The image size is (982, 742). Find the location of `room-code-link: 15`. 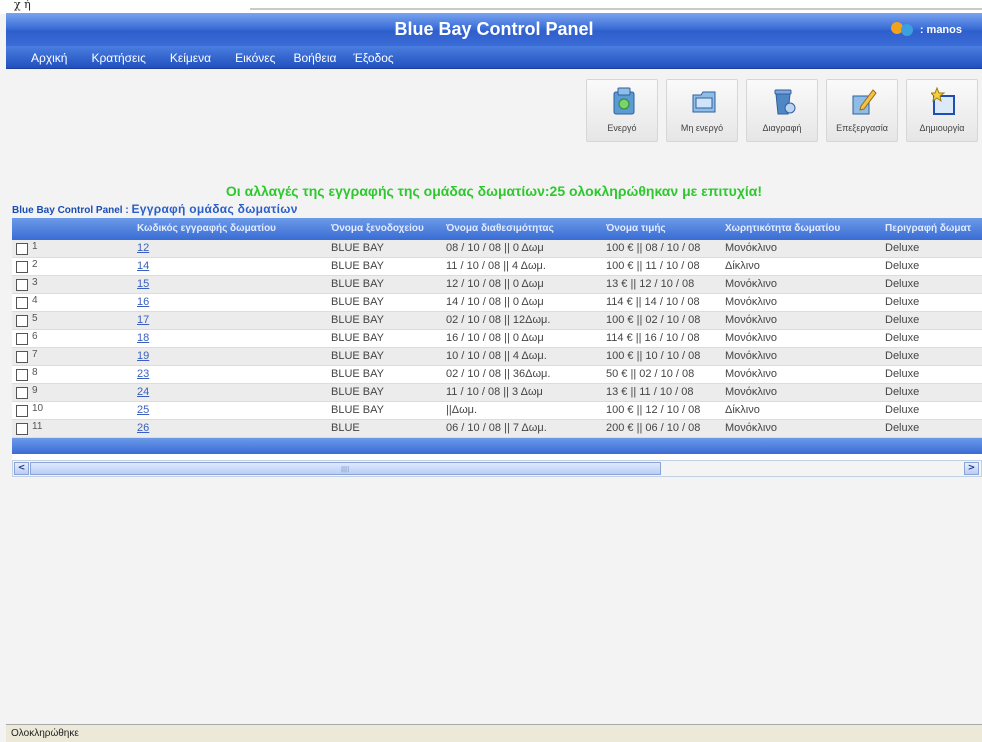

room-code-link: 15 is located at coordinates (143, 284).